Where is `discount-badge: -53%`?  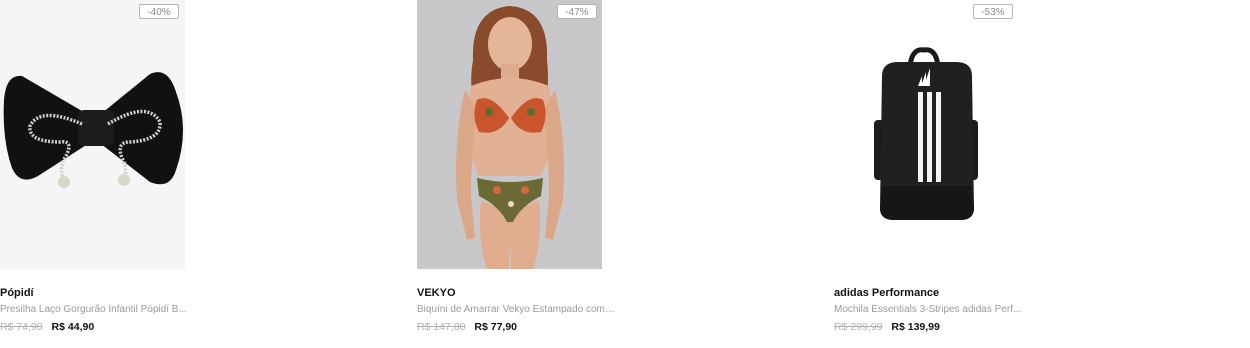
discount-badge: -53% is located at coordinates (993, 11).